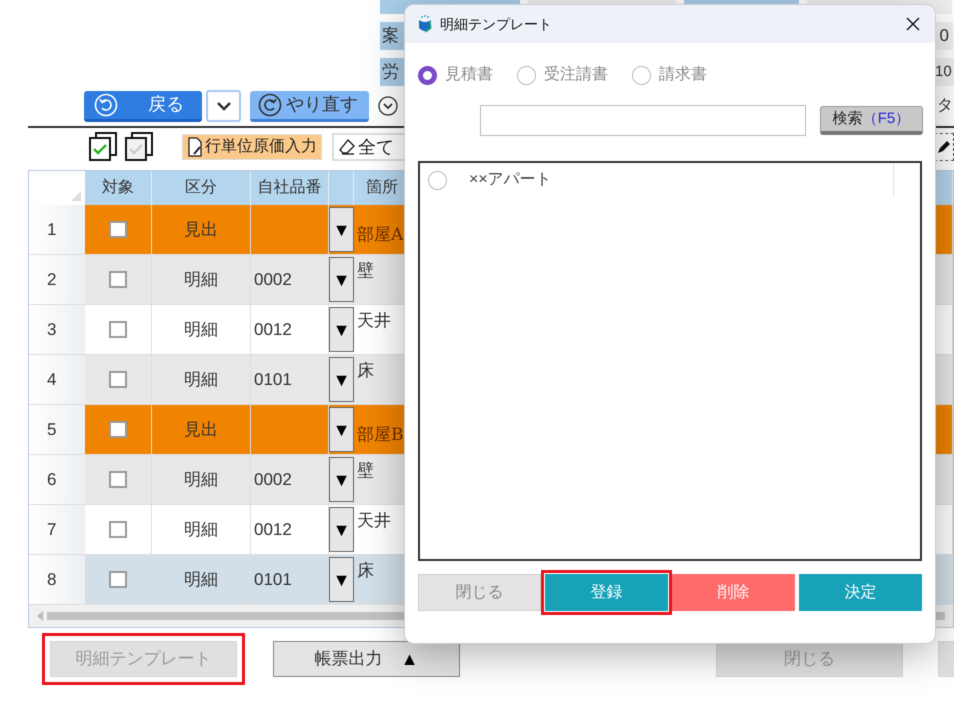 Image resolution: width=954 pixels, height=721 pixels. I want to click on summary-label: 労, so click(392, 72).